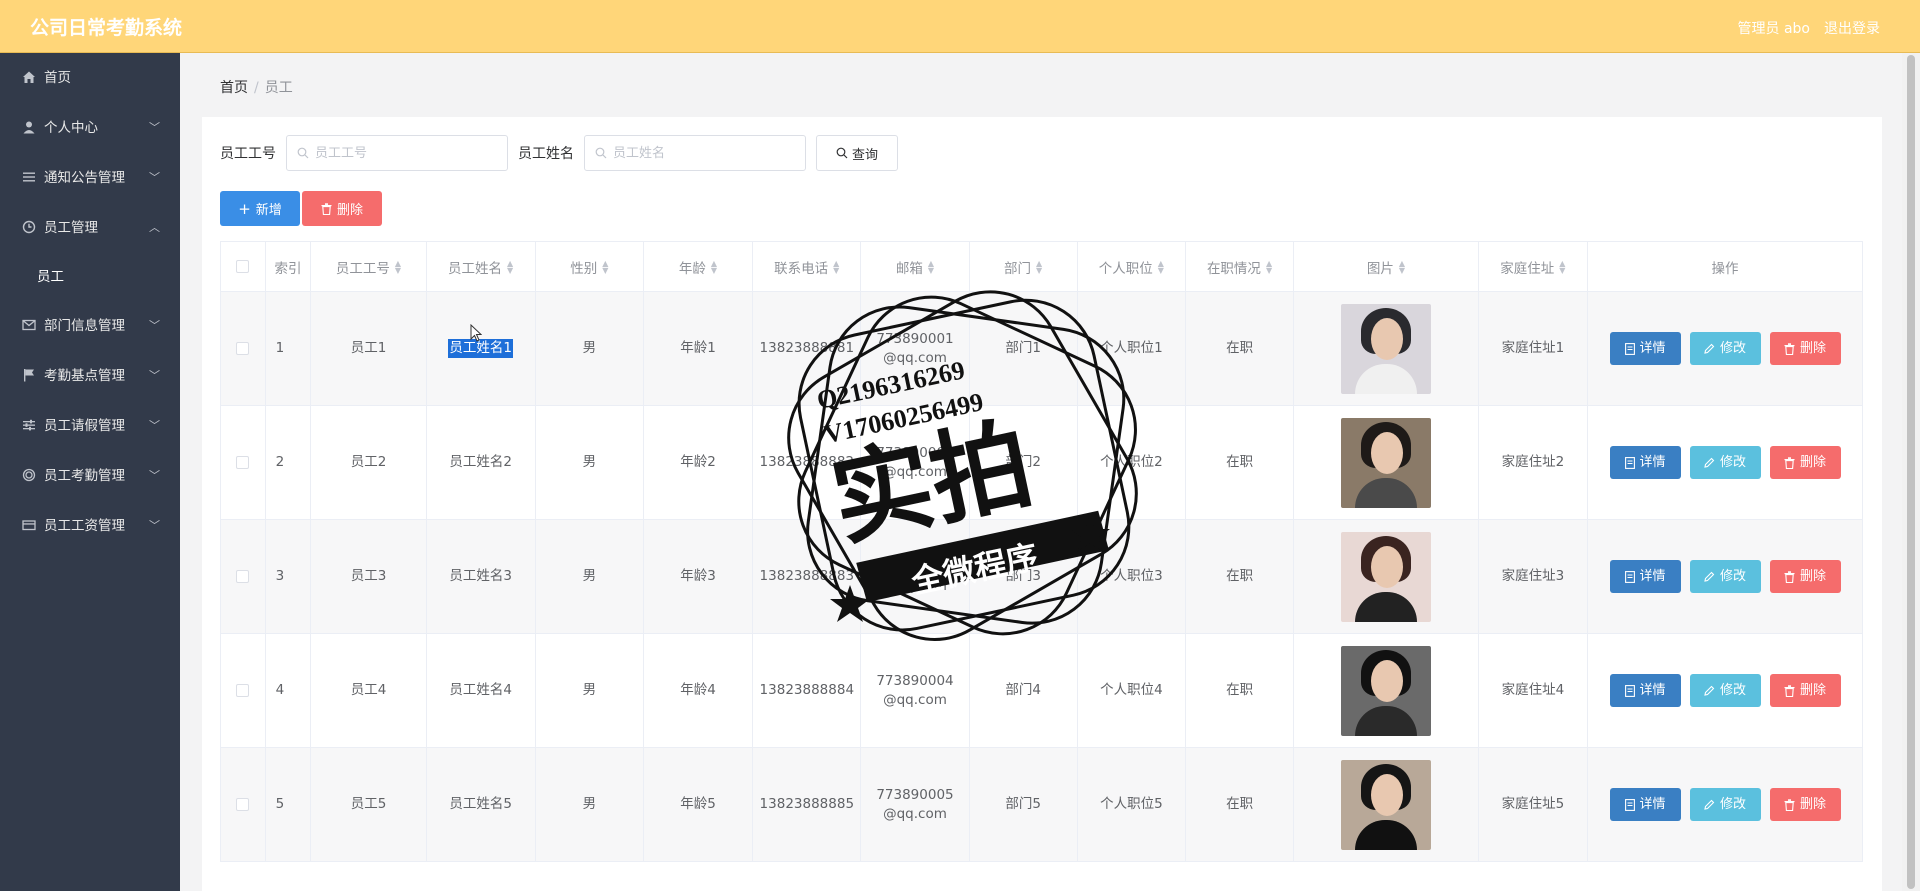  I want to click on page-scrollbar, so click(1911, 472).